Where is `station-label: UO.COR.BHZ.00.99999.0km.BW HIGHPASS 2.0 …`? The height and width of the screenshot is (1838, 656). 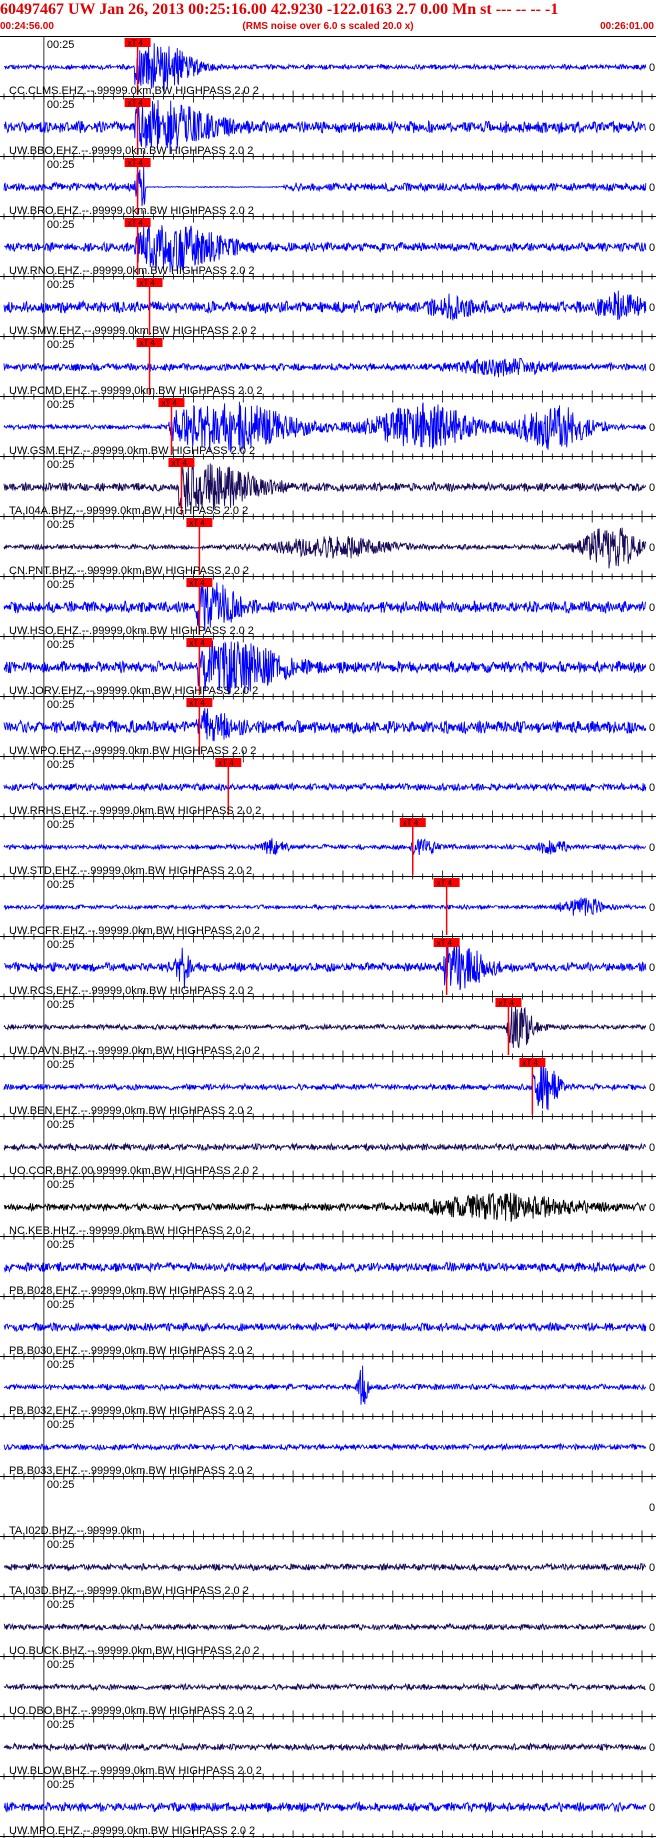
station-label: UO.COR.BHZ.00.99999.0km.BW HIGHPASS 2.0 … is located at coordinates (133, 1171).